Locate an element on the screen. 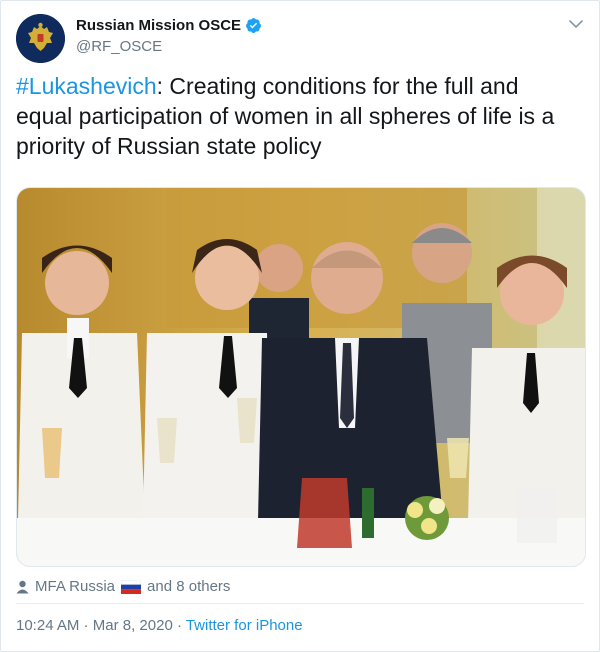 This screenshot has height=652, width=600. verified-badge-icon is located at coordinates (253, 25).